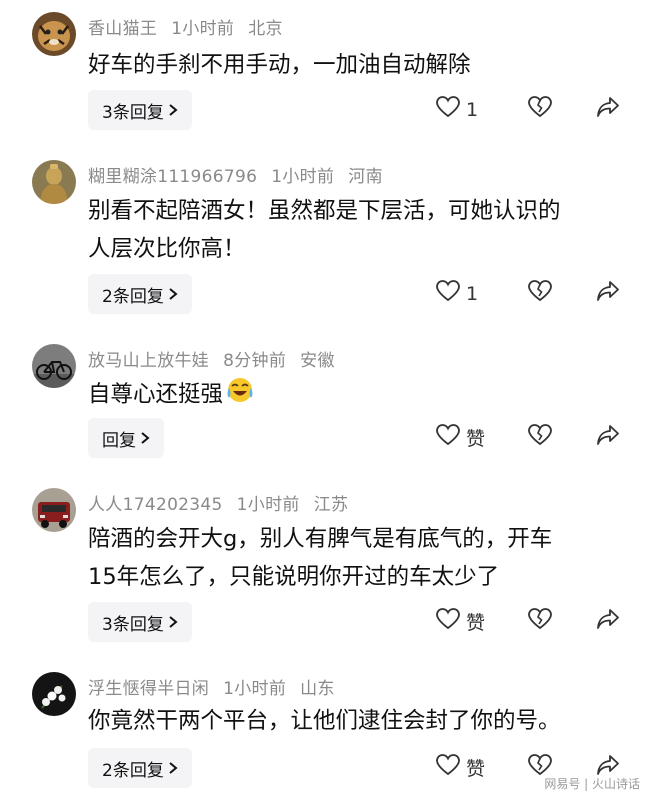 Image resolution: width=652 pixels, height=800 pixels. What do you see at coordinates (122, 29) in the screenshot?
I see `username: 香山猫王` at bounding box center [122, 29].